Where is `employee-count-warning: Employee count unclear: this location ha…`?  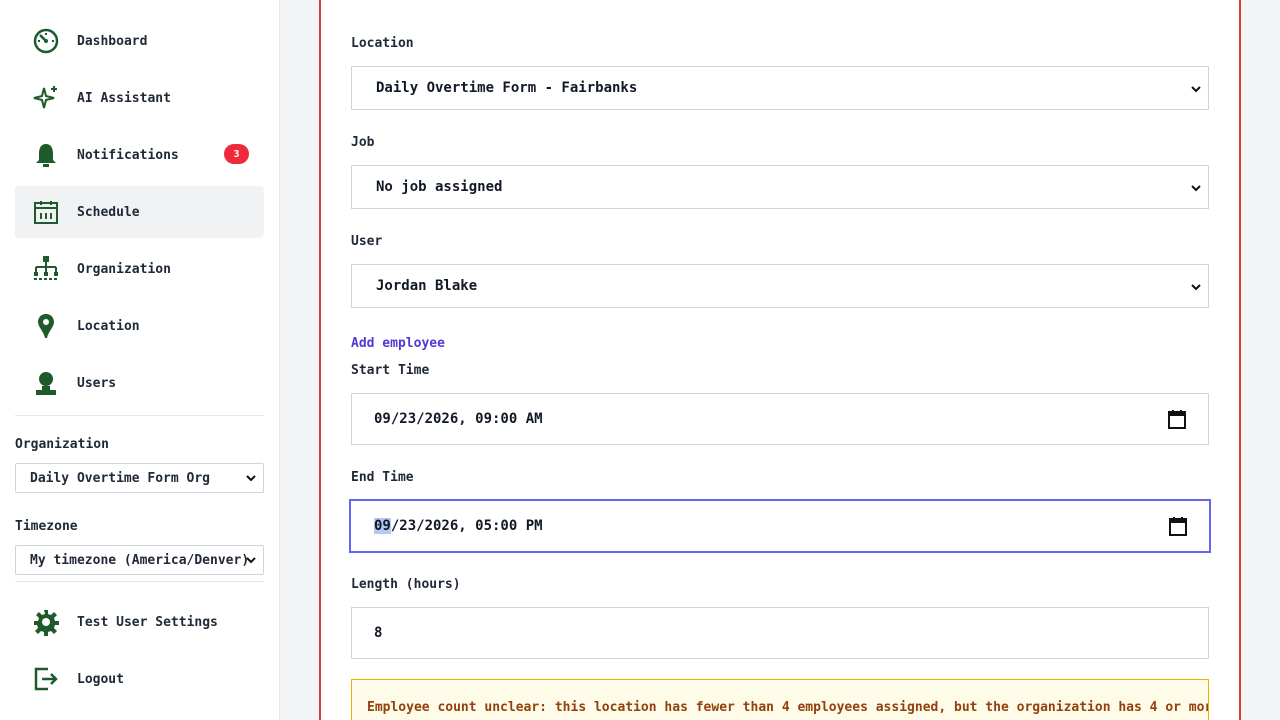 employee-count-warning: Employee count unclear: this location ha… is located at coordinates (780, 699).